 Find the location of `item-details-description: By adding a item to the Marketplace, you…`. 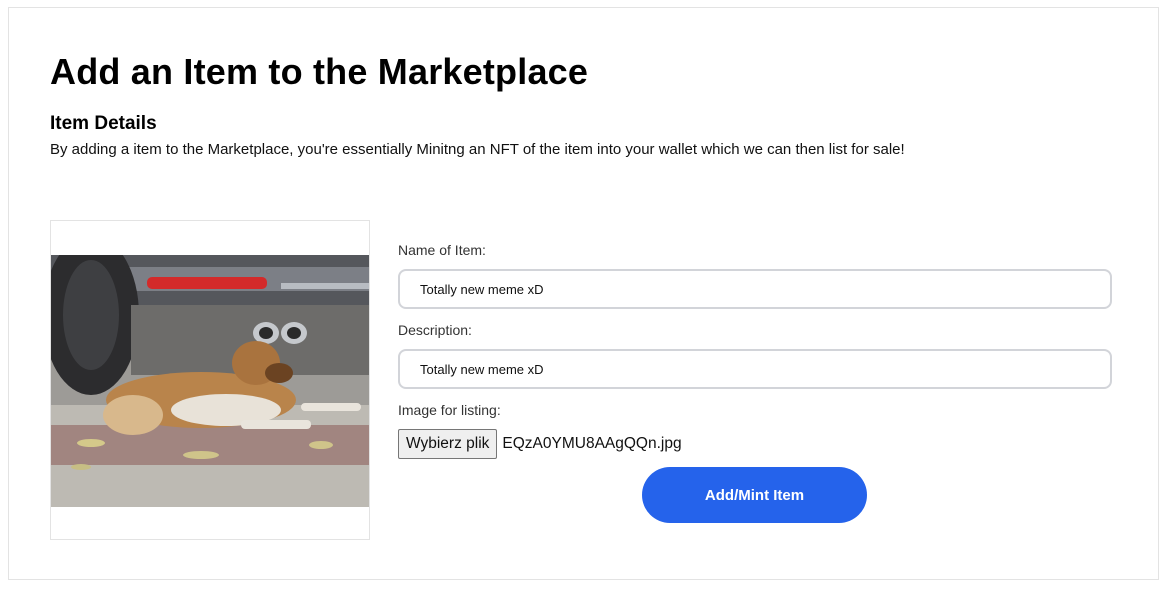

item-details-description: By adding a item to the Marketplace, you… is located at coordinates (477, 149).